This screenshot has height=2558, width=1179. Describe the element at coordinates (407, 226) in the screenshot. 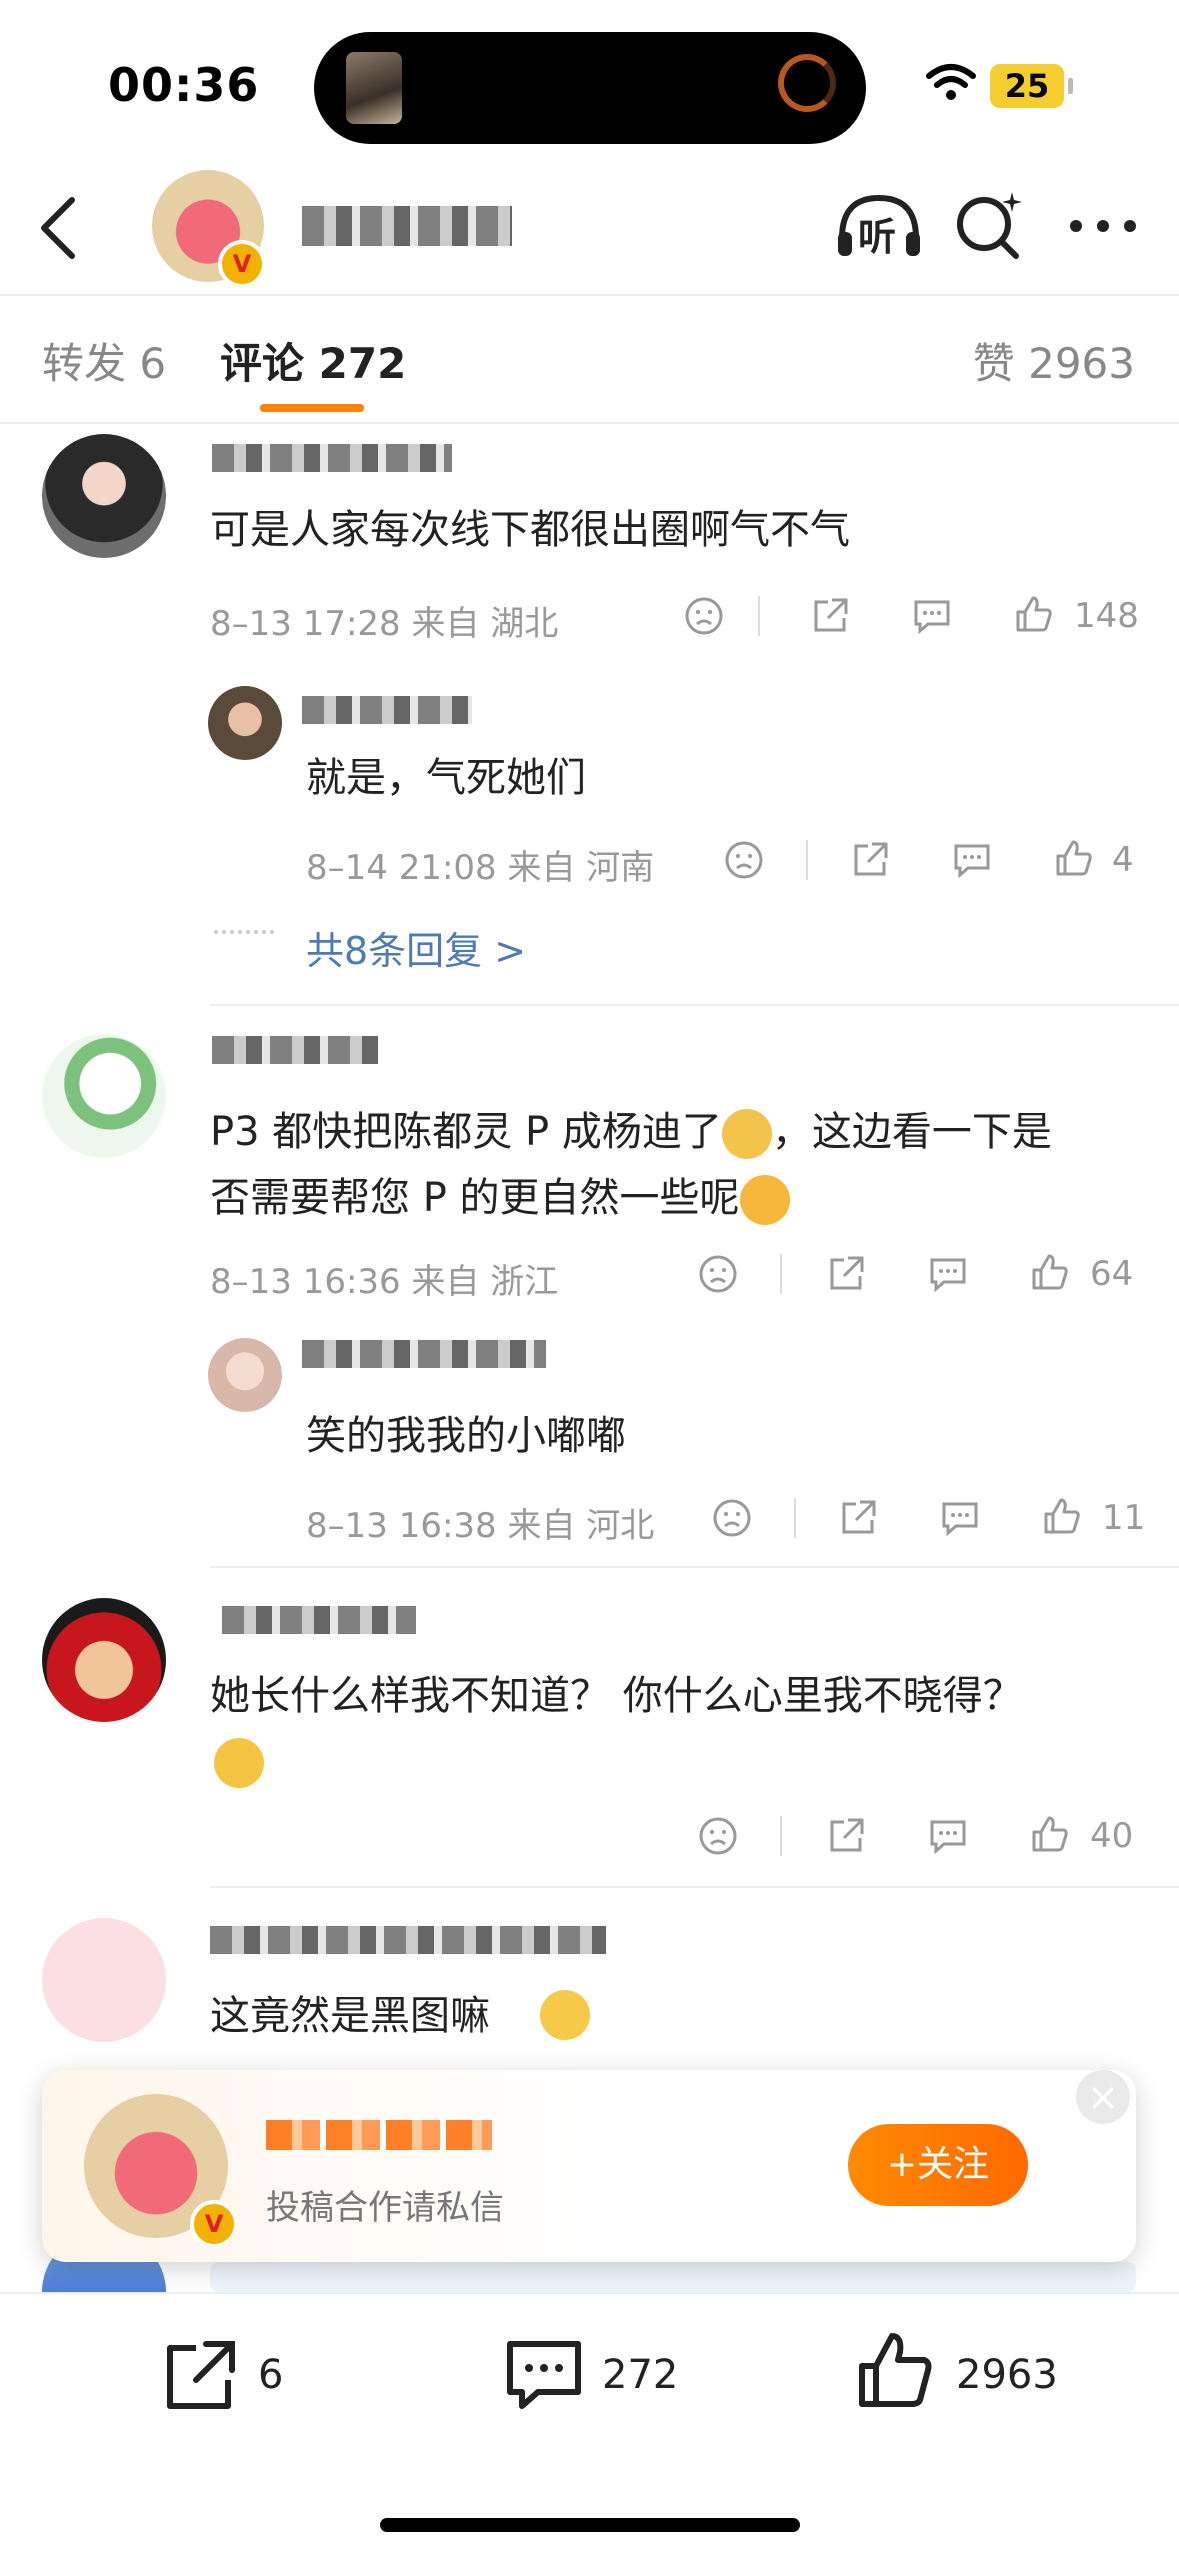

I see `header-username-blurred` at that location.